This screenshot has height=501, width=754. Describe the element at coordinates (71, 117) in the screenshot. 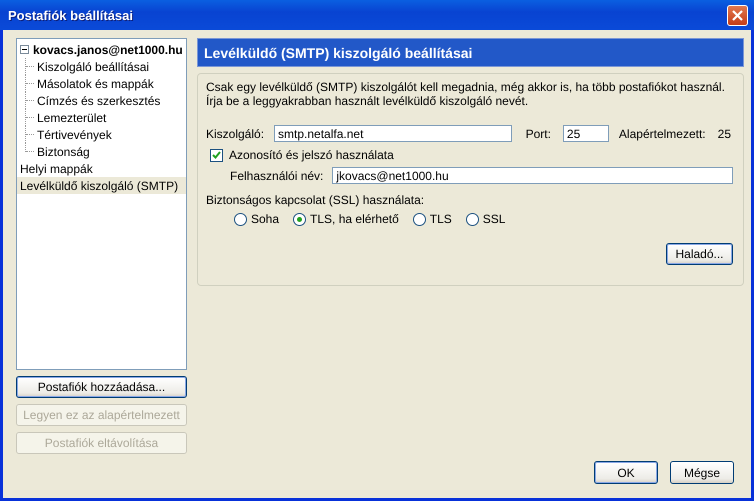

I see `tree-label: Lemezterület` at that location.